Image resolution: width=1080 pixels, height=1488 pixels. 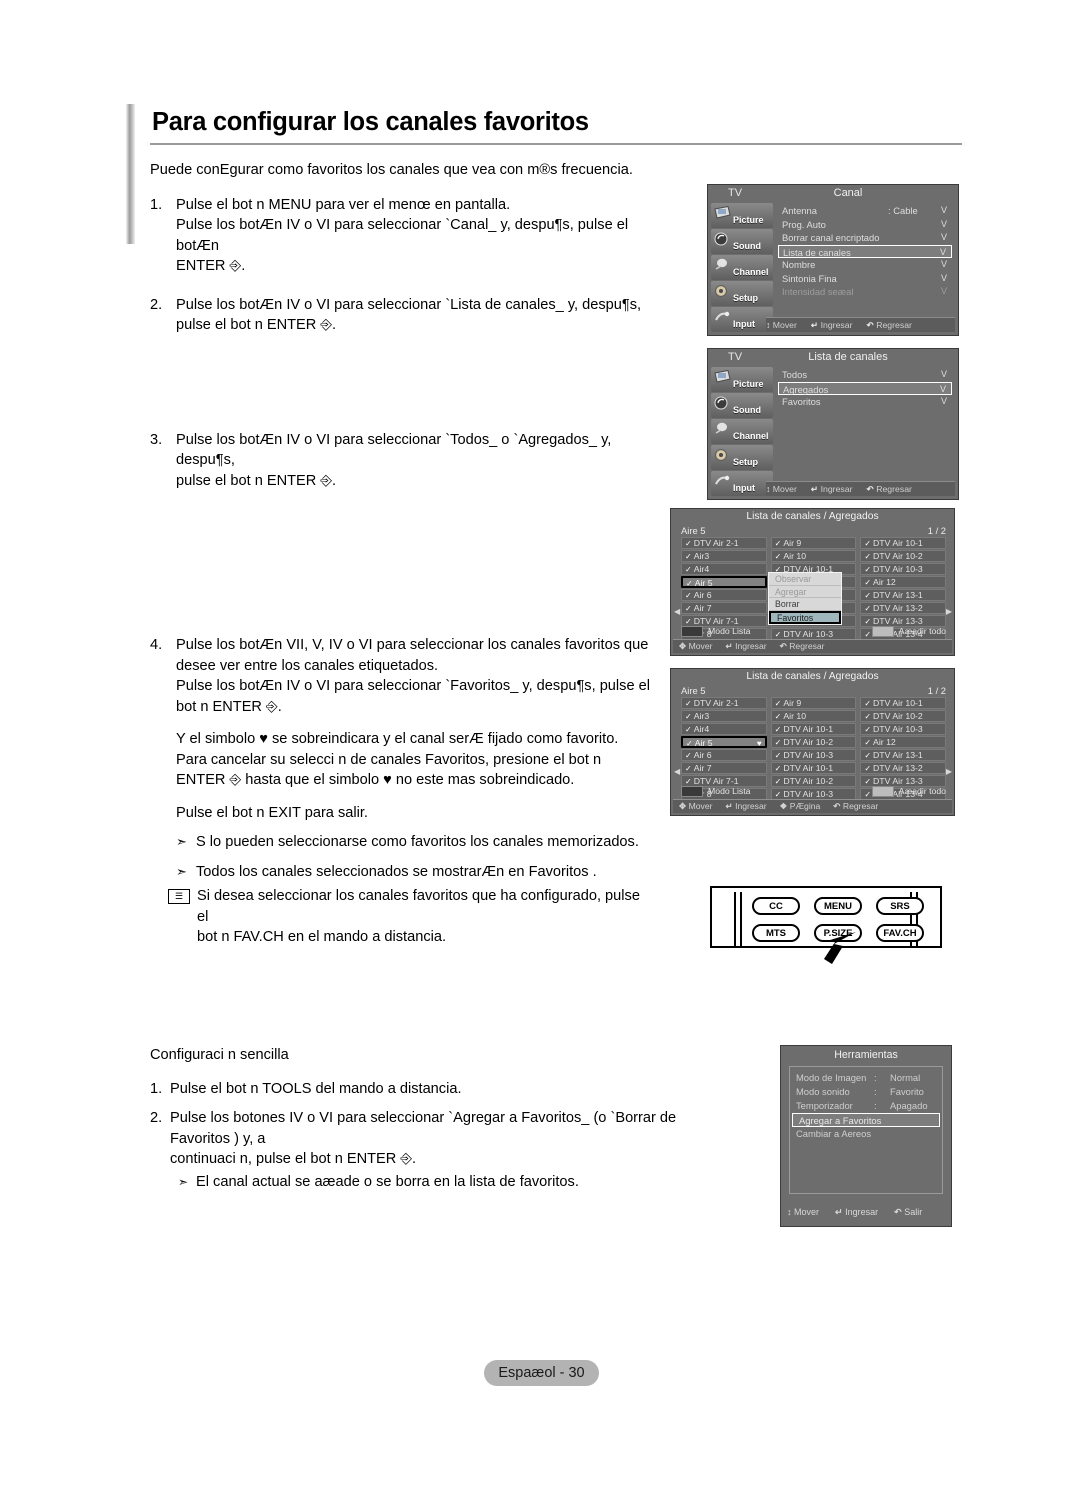 I want to click on osd-canal-sidebar: Picture Sound Channel Setup Input, so click(x=742, y=267).